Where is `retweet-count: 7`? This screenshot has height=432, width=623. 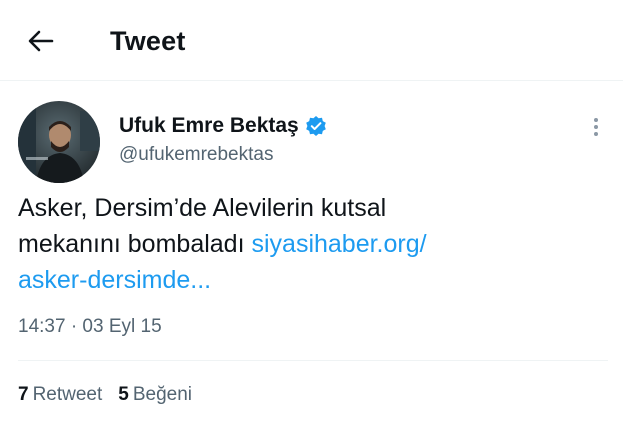
retweet-count: 7 is located at coordinates (23, 394).